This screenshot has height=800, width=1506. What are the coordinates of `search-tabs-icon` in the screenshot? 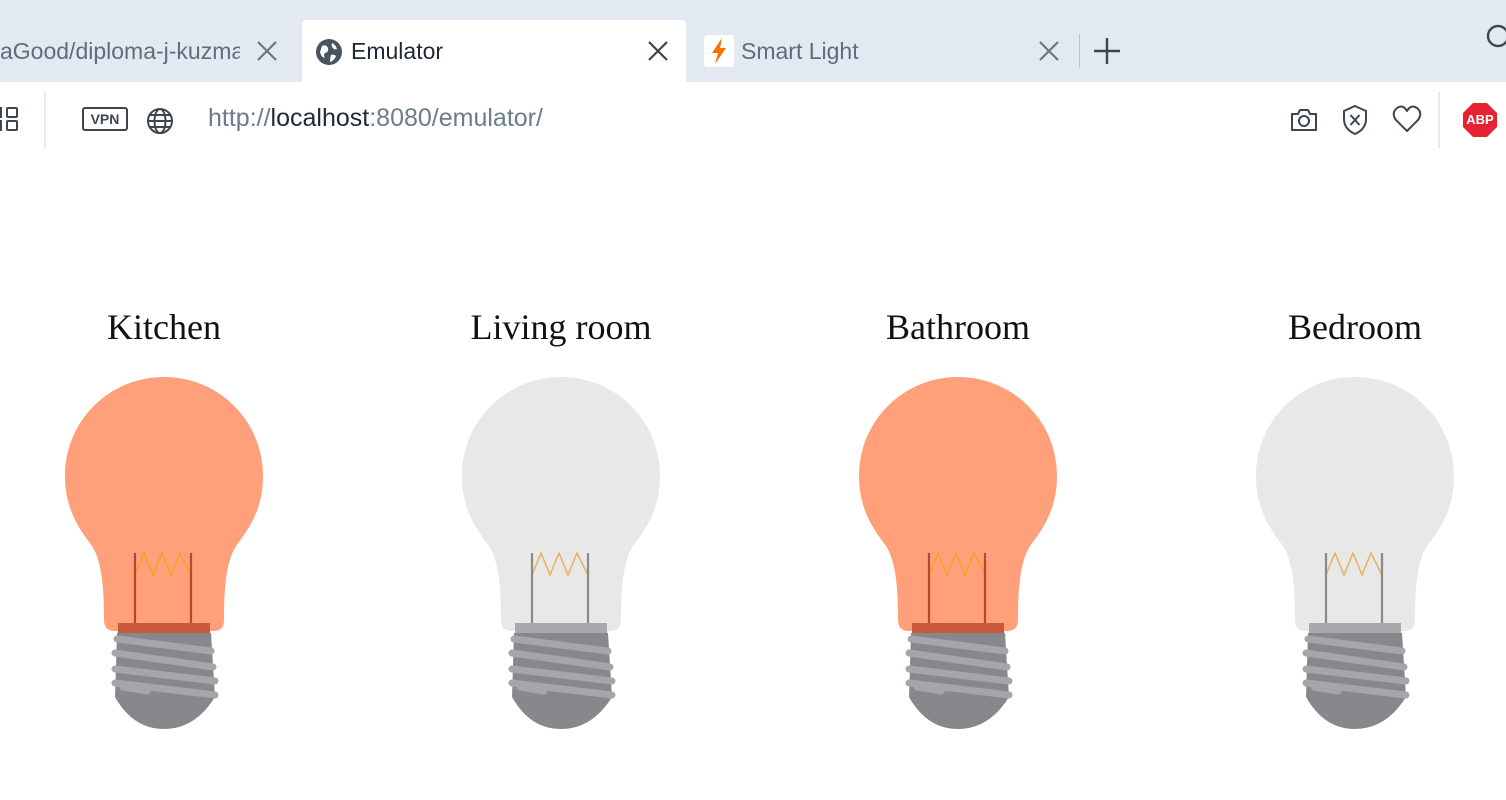 It's located at (1495, 37).